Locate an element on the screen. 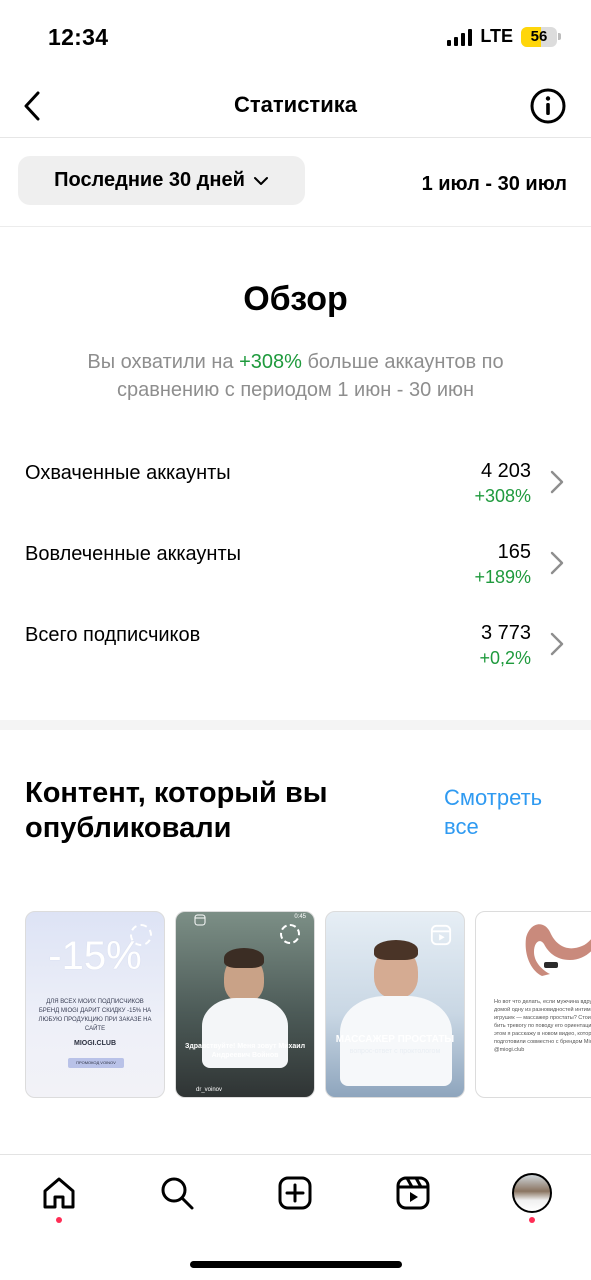  section-divider is located at coordinates (295, 725).